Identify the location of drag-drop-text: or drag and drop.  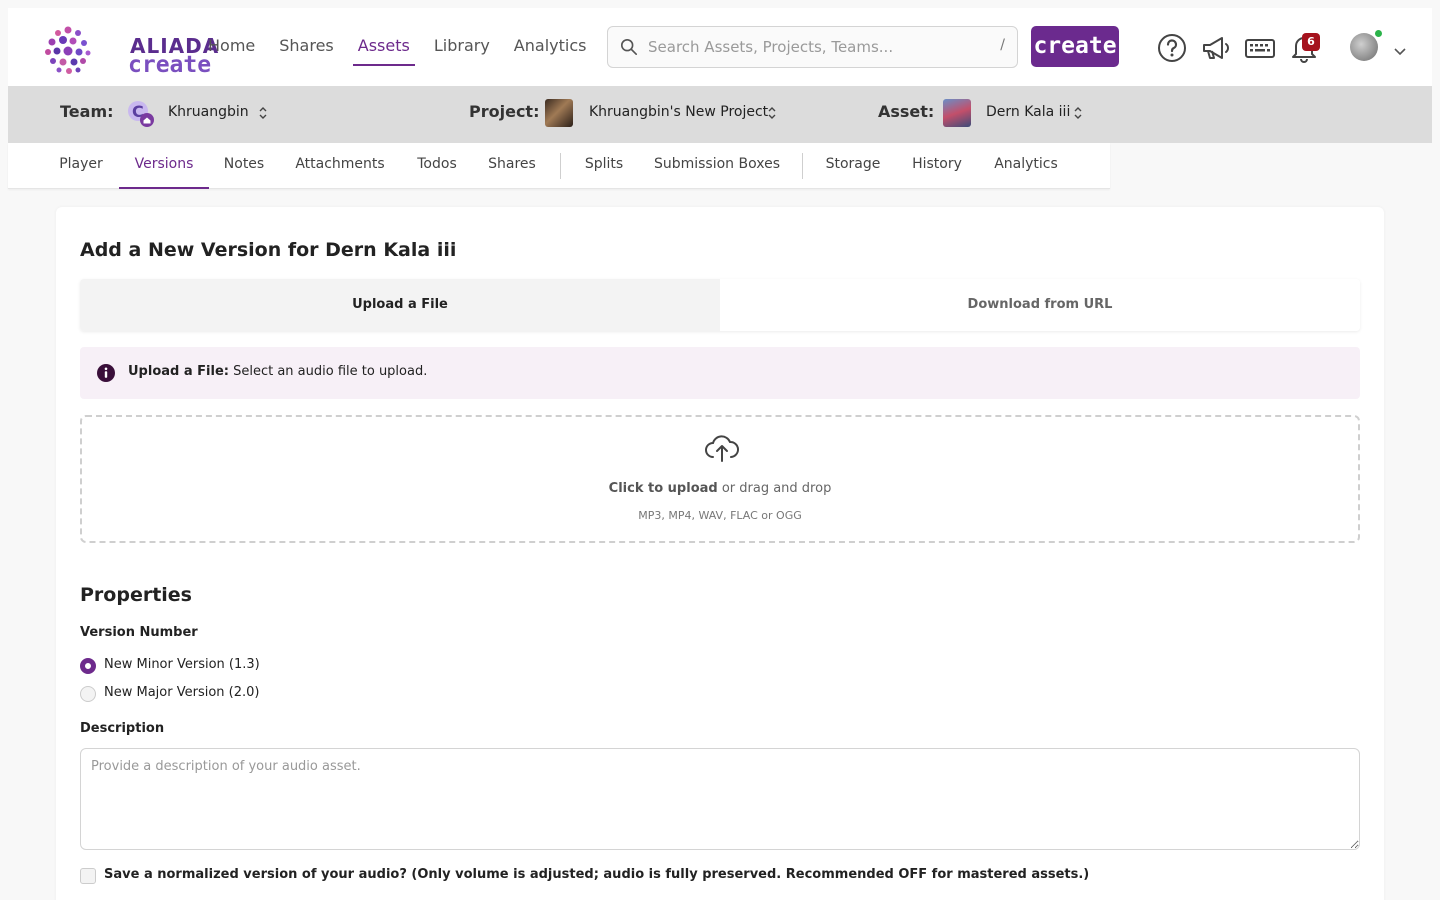
(774, 488).